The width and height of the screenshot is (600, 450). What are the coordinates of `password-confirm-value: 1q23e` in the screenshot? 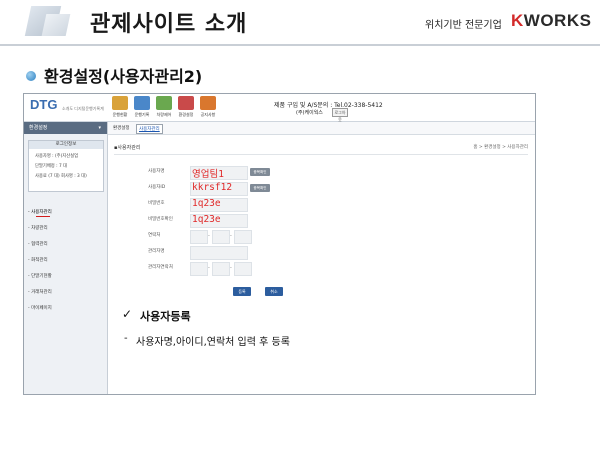 It's located at (206, 219).